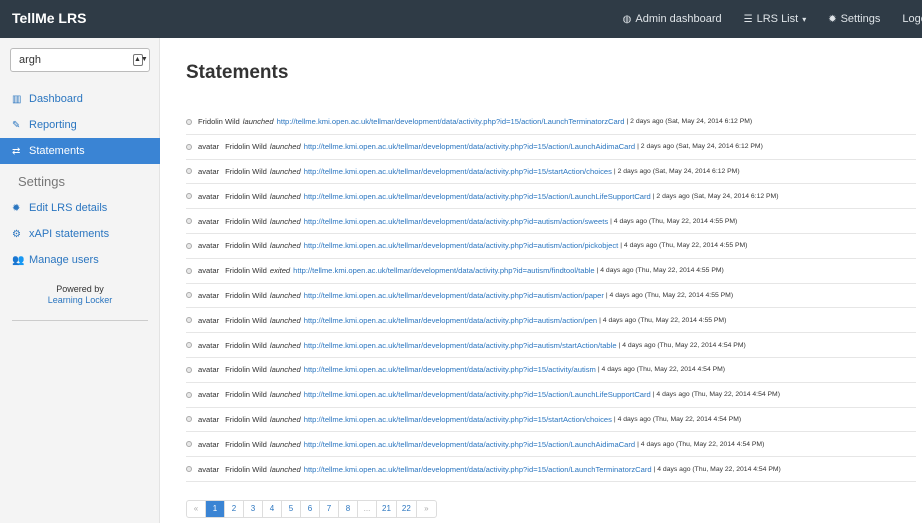  Describe the element at coordinates (196, 509) in the screenshot. I see `page-prev-button: «` at that location.